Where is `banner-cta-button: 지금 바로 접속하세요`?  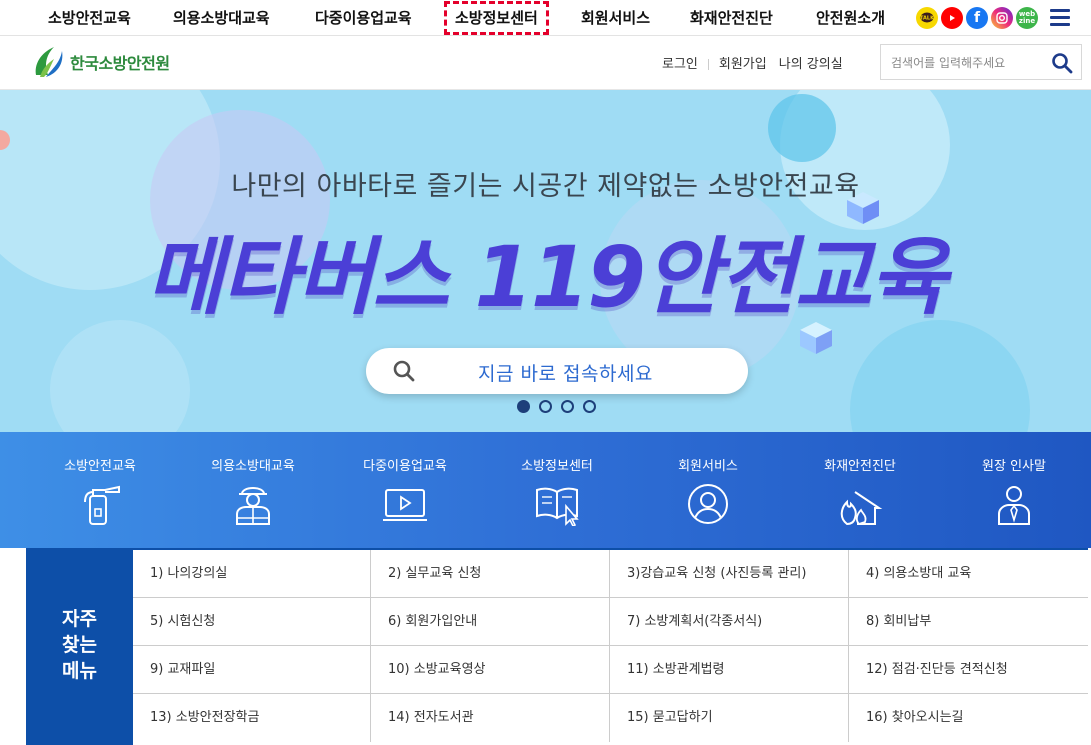
banner-cta-button: 지금 바로 접속하세요 is located at coordinates (557, 371).